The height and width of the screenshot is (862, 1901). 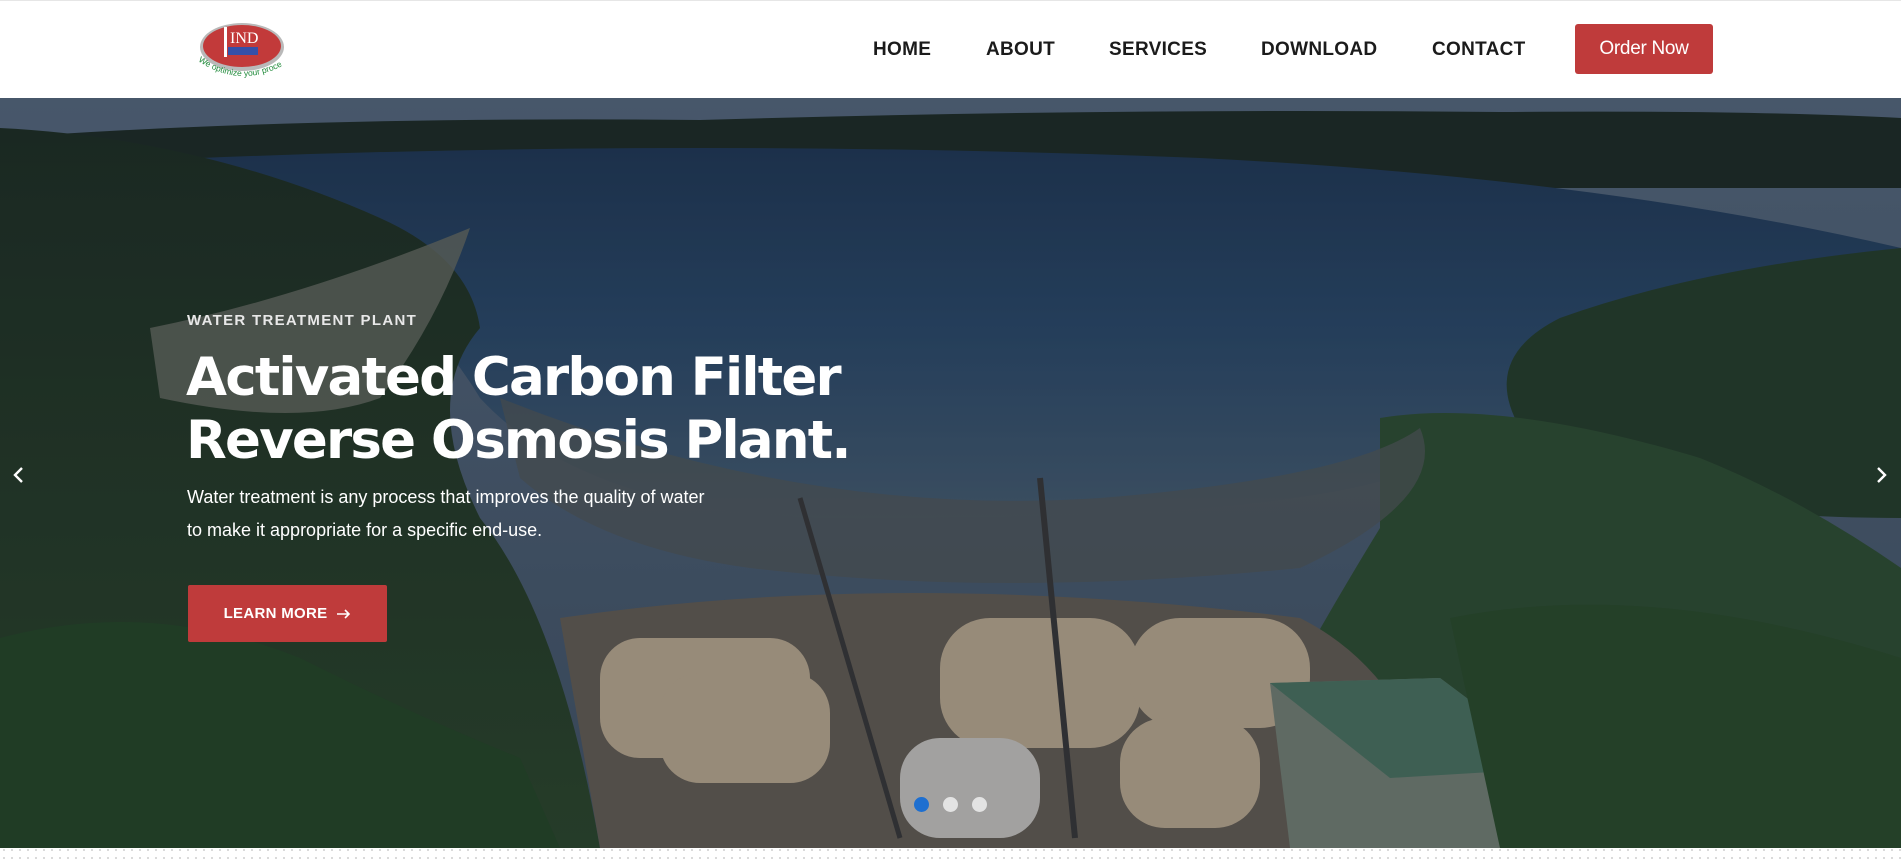 I want to click on chevron-left-icon, so click(x=18, y=475).